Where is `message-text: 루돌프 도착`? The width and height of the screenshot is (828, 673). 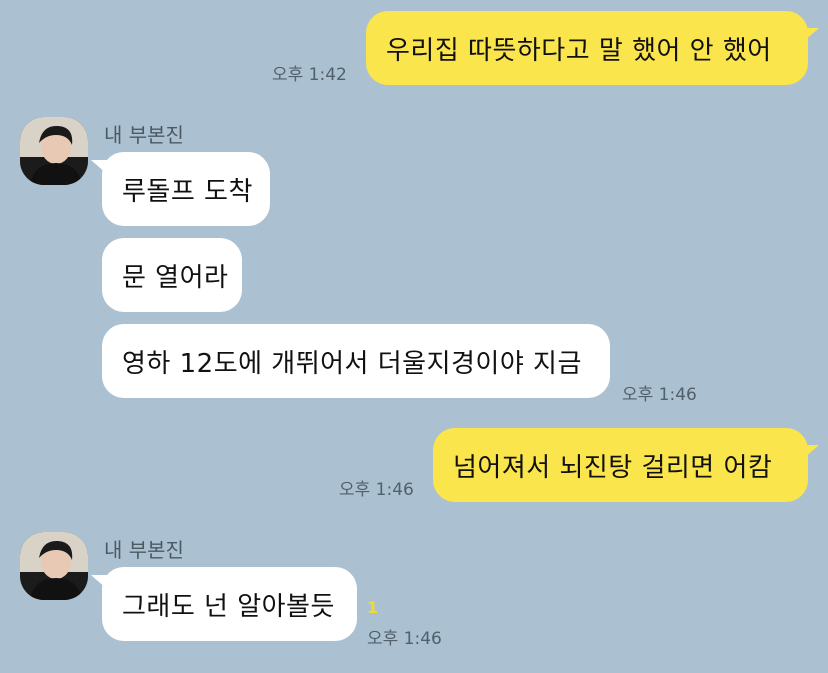
message-text: 루돌프 도착 is located at coordinates (187, 191).